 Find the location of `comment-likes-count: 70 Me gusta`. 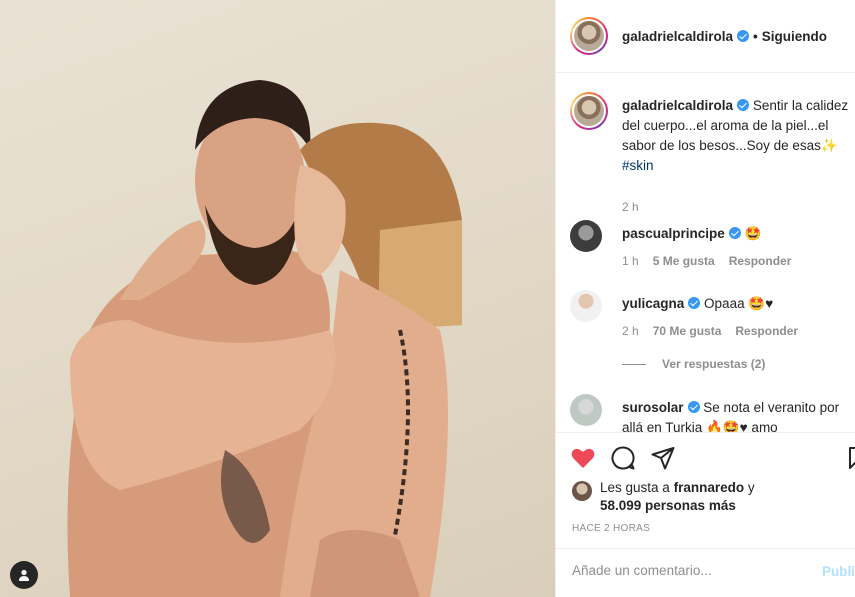

comment-likes-count: 70 Me gusta is located at coordinates (687, 331).